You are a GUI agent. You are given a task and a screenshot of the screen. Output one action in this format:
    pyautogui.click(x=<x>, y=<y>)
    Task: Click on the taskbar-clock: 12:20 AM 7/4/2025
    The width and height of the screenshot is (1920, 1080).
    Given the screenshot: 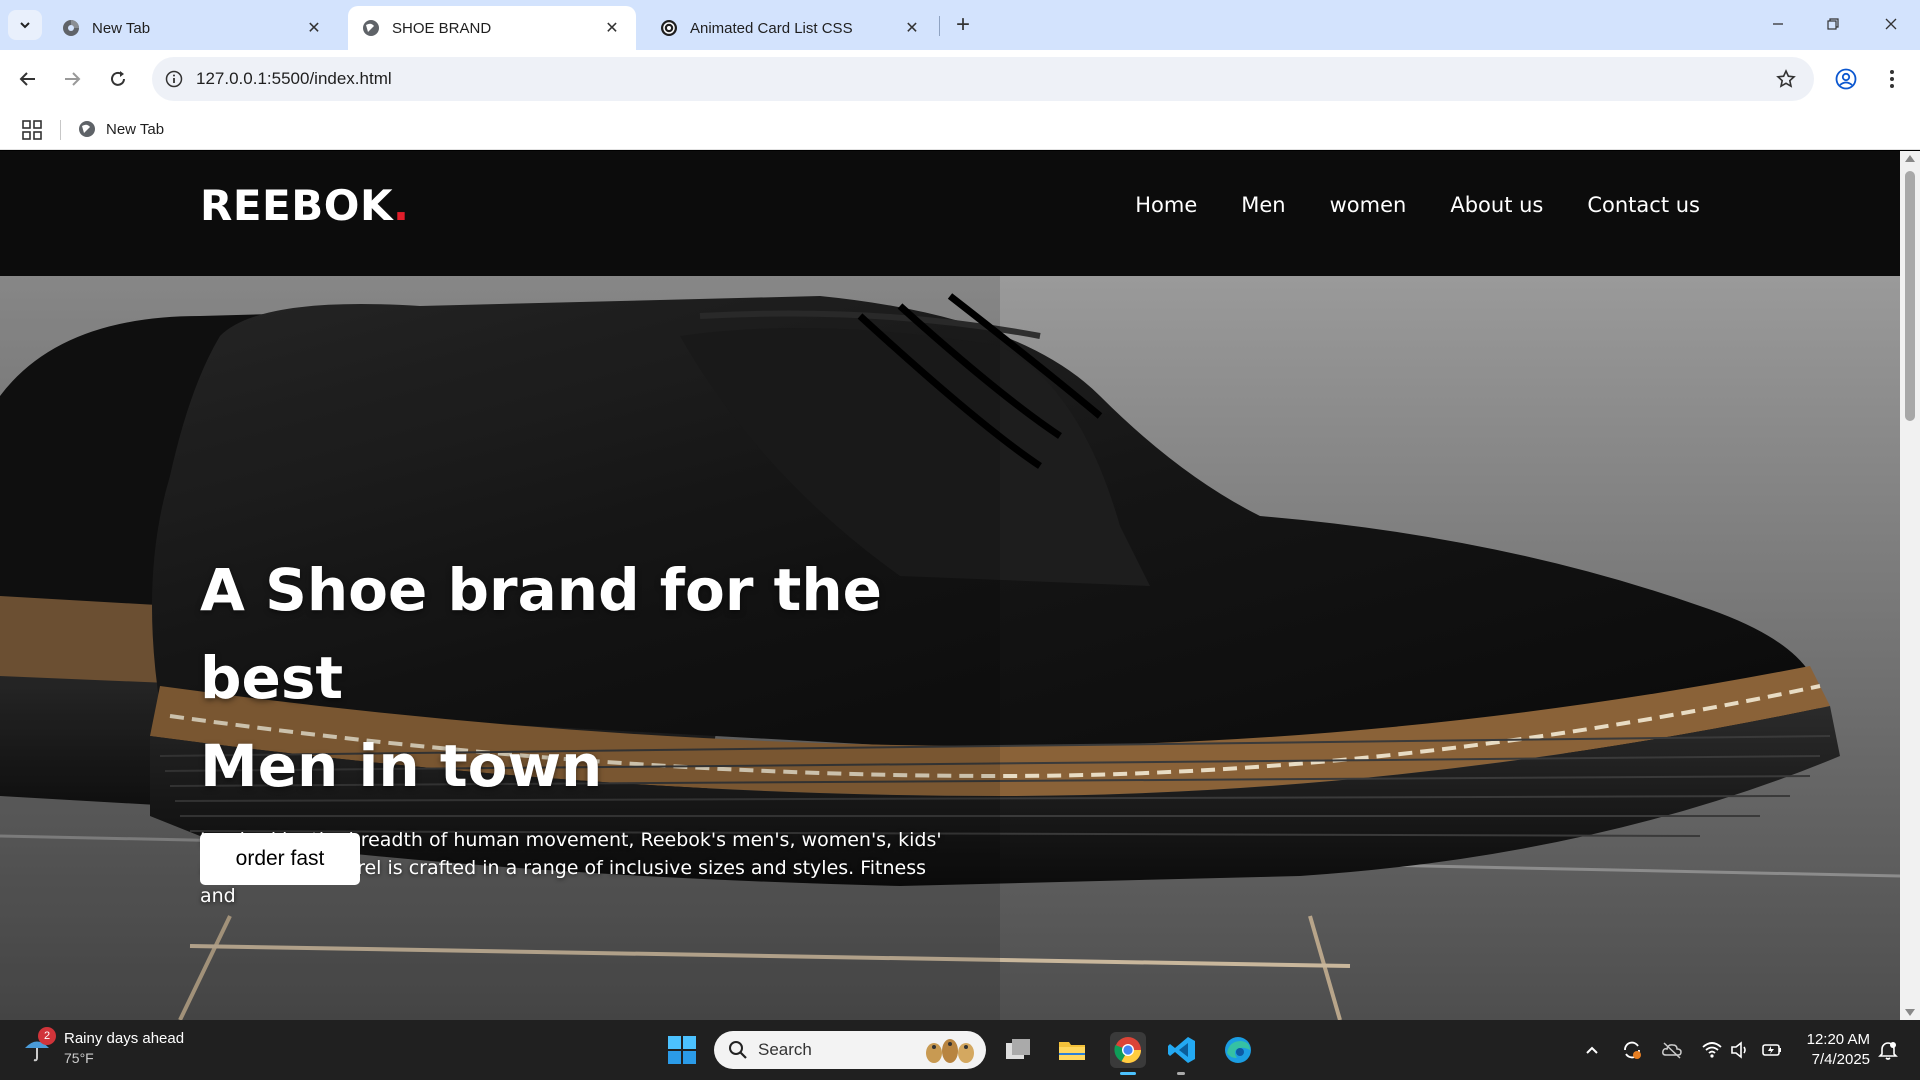 What is the action you would take?
    pyautogui.click(x=1835, y=1050)
    